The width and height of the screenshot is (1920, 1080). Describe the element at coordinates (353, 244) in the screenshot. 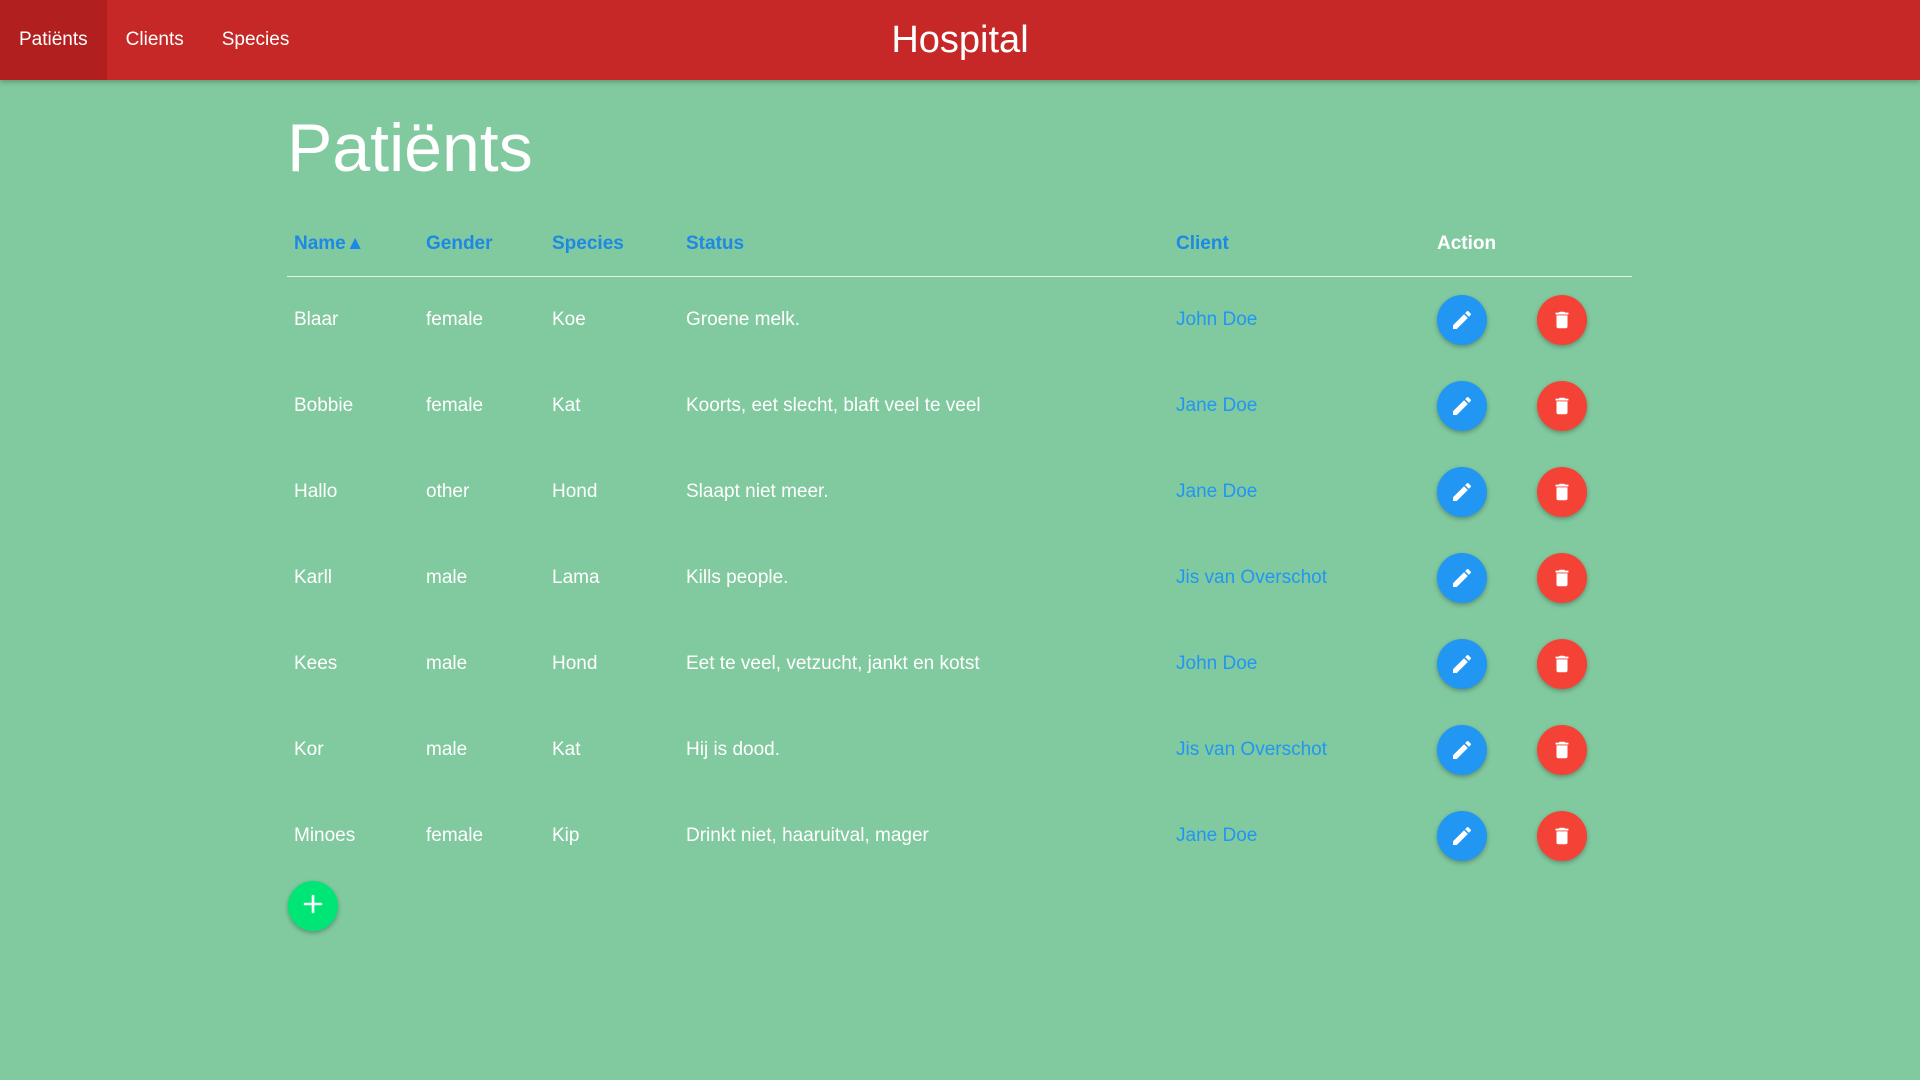

I see `column-header-name: Name▲` at that location.